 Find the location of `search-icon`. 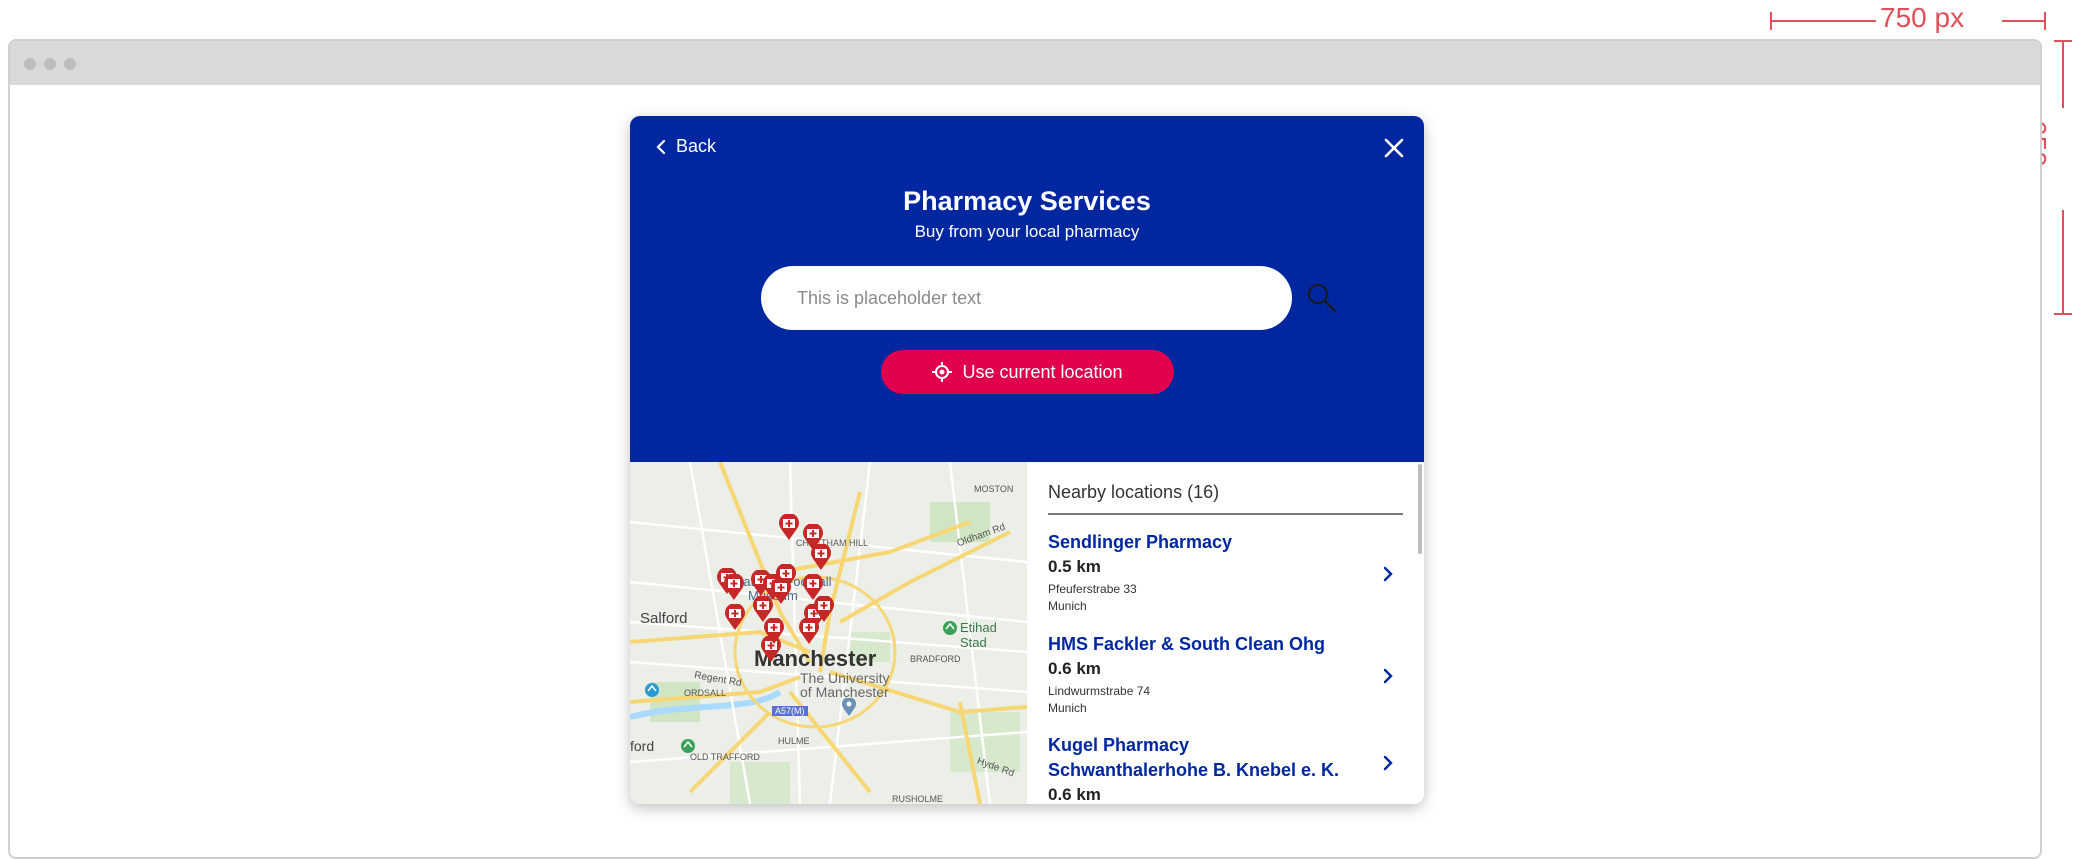

search-icon is located at coordinates (1322, 298).